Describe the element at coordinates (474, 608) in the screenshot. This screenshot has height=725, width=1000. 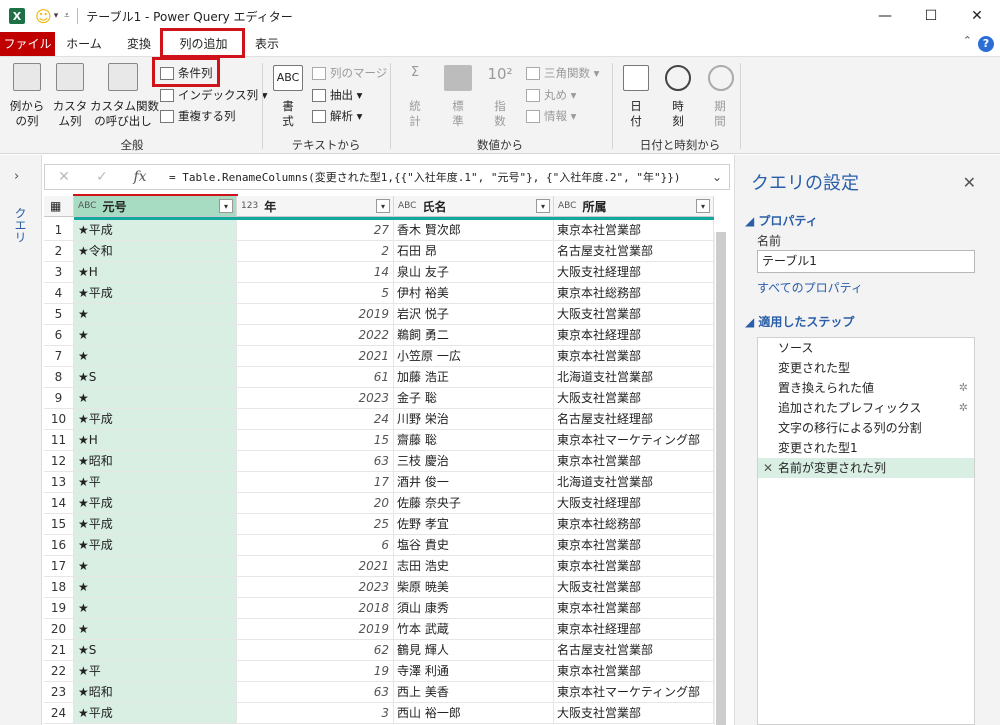
I see `cell-name: 須山 康秀` at that location.